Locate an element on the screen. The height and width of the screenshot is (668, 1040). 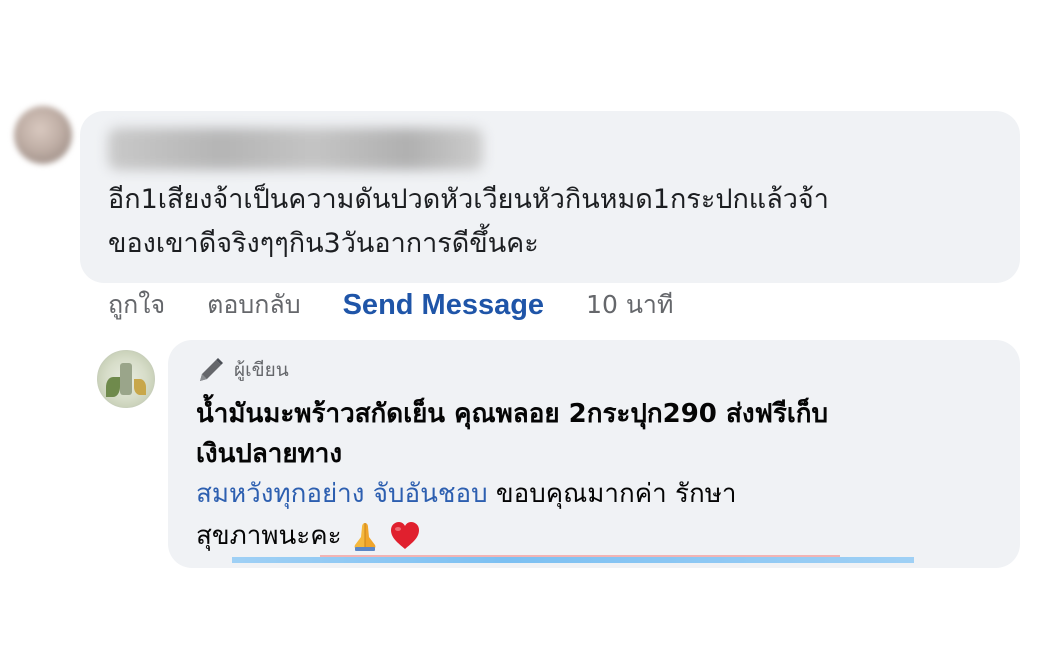
cropped-edge-blue is located at coordinates (573, 560).